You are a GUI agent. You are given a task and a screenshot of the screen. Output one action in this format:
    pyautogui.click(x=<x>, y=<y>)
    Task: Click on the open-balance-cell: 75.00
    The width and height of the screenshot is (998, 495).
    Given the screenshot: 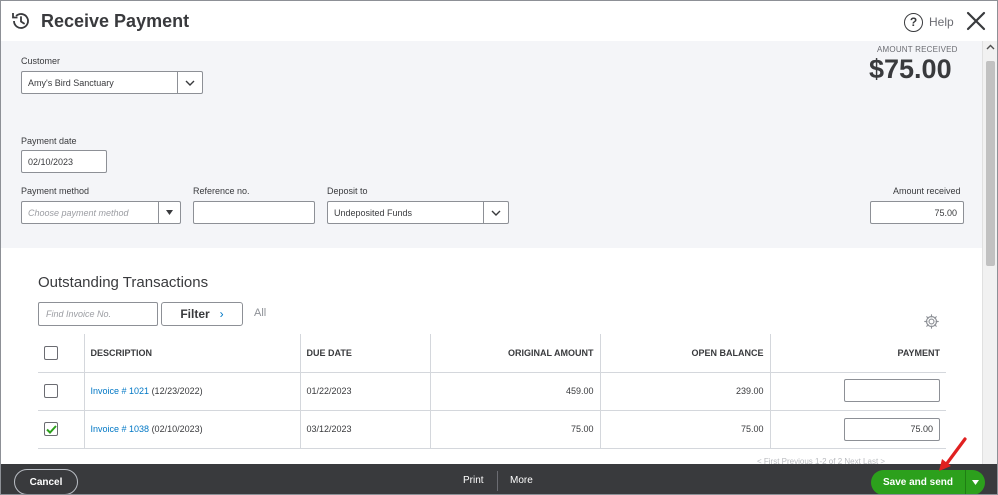 What is the action you would take?
    pyautogui.click(x=685, y=429)
    